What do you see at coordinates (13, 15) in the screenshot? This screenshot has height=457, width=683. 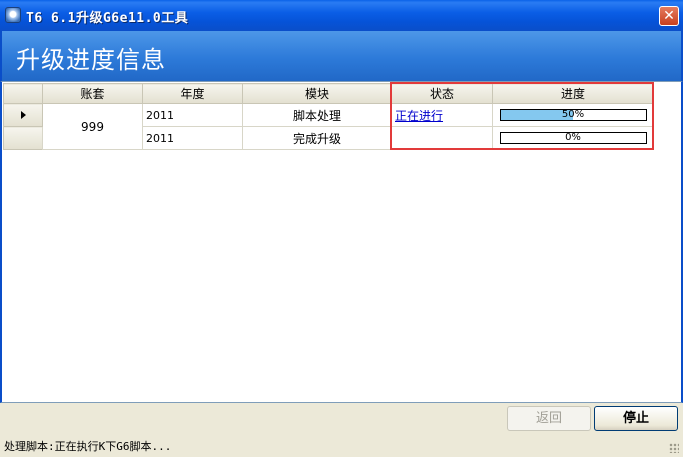 I see `app-icon` at bounding box center [13, 15].